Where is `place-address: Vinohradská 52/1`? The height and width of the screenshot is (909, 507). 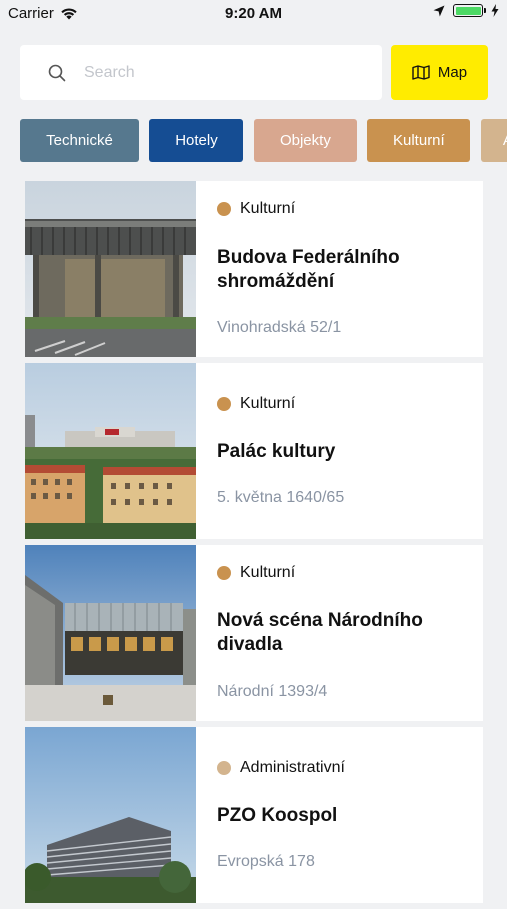 place-address: Vinohradská 52/1 is located at coordinates (279, 327).